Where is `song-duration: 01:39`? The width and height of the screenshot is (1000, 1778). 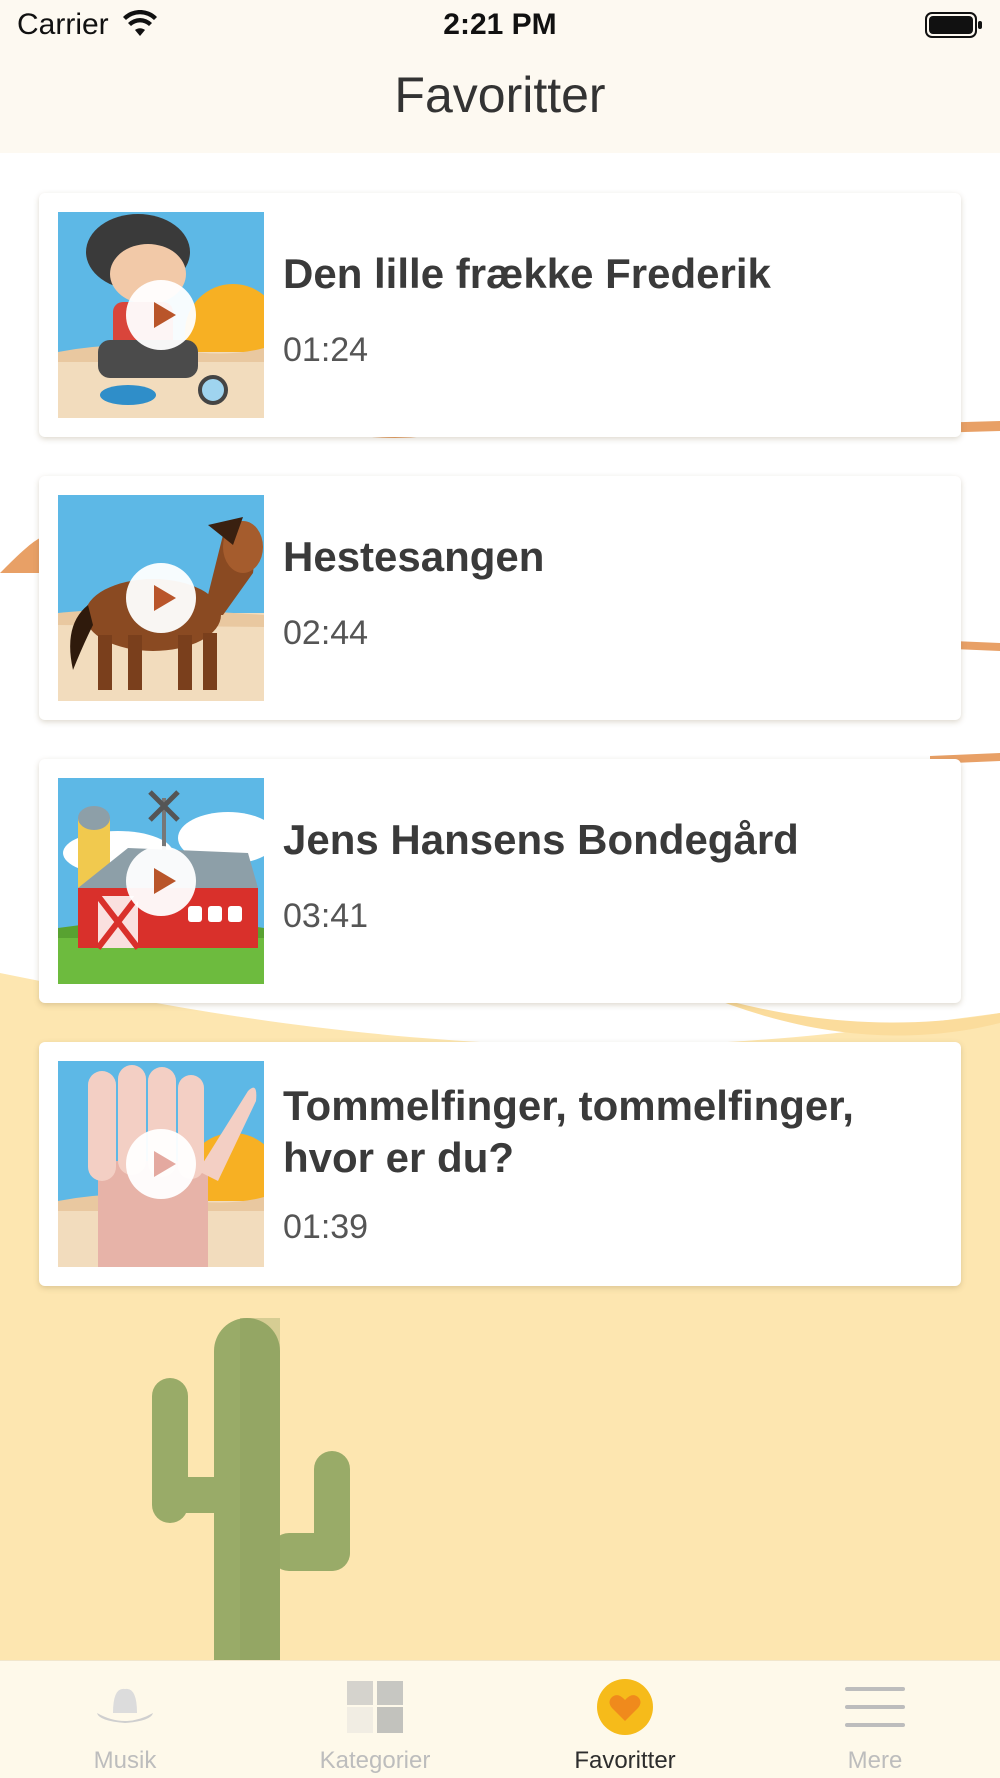
song-duration: 01:39 is located at coordinates (326, 1227).